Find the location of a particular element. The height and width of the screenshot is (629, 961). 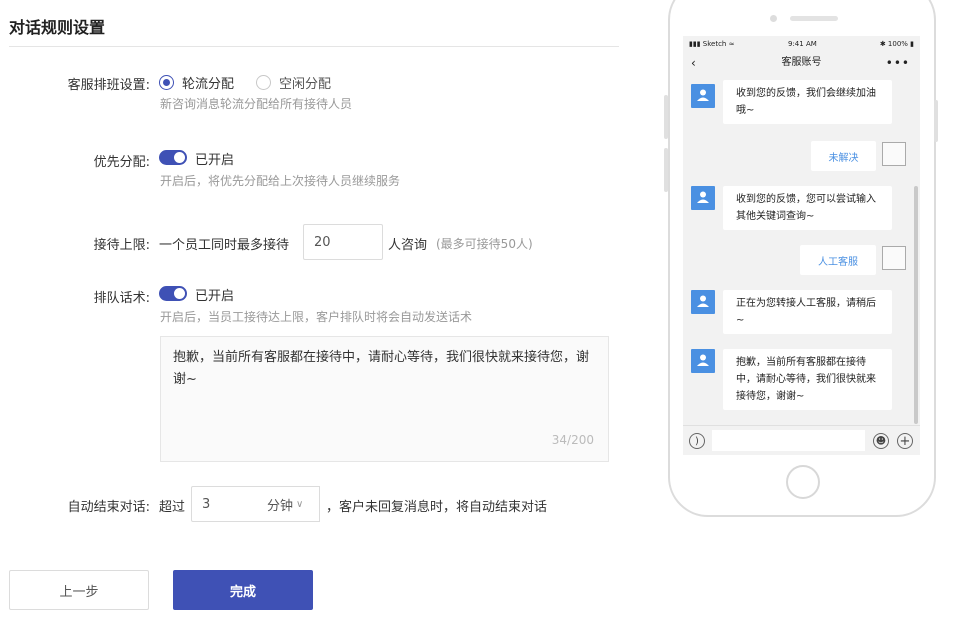

limit-label: 接待上限: is located at coordinates (121, 245).